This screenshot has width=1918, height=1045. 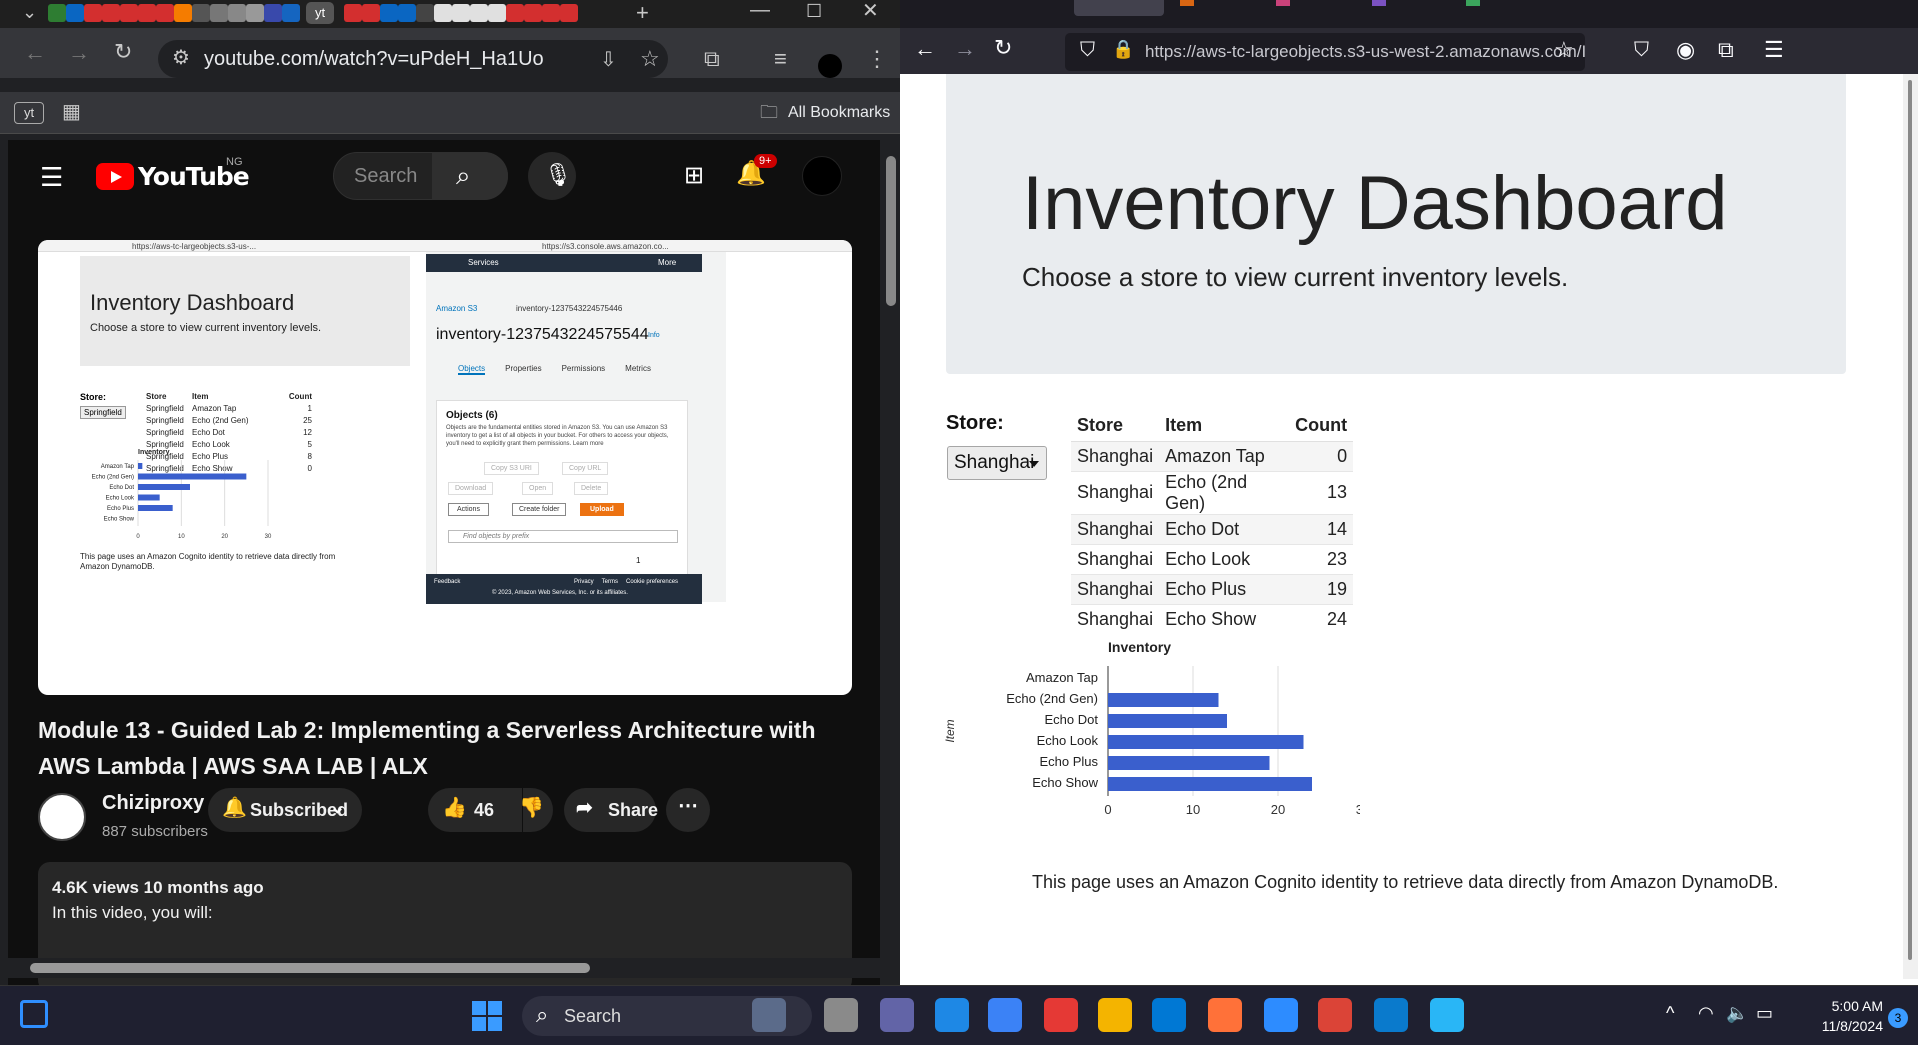 I want to click on teams-icon, so click(x=897, y=1015).